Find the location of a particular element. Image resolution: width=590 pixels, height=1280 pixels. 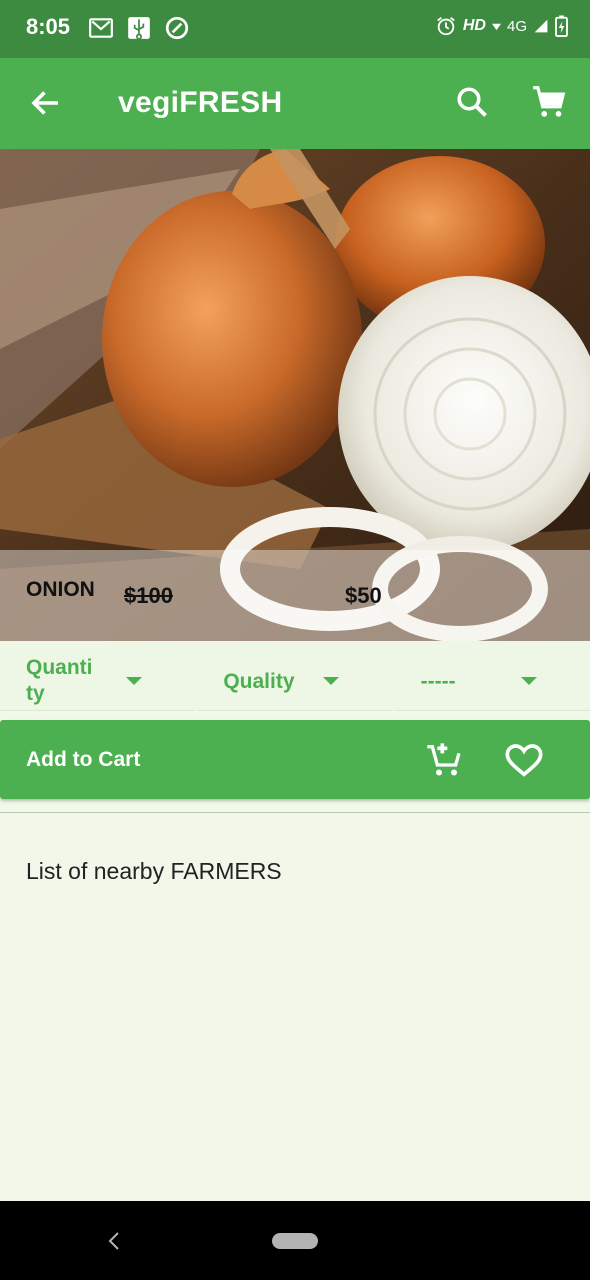

farmers-heading: List of nearby FARMERS is located at coordinates (154, 871).